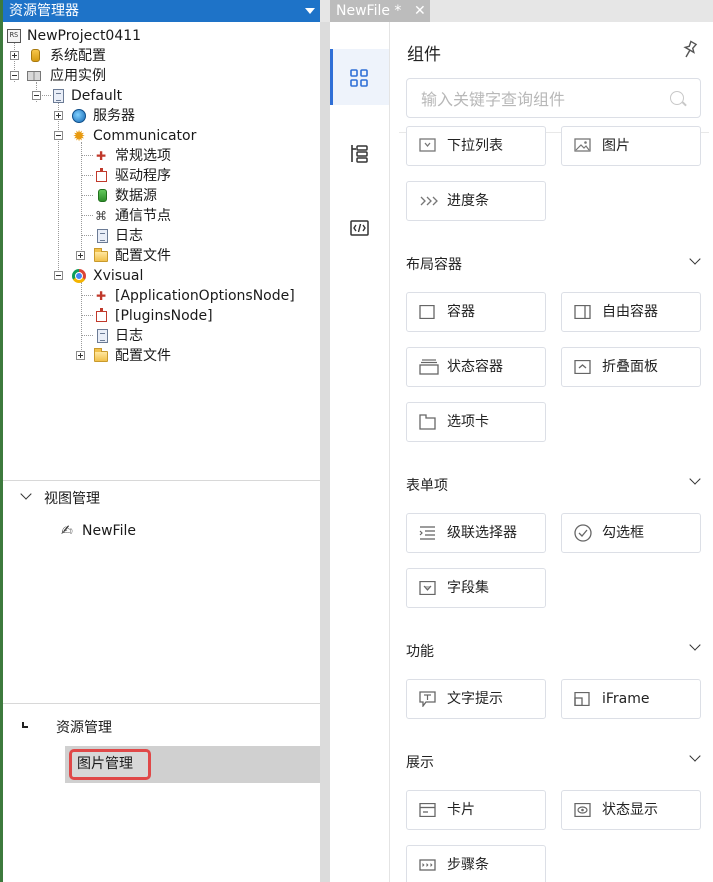 The image size is (713, 882). I want to click on component-iframe: iFrame, so click(631, 699).